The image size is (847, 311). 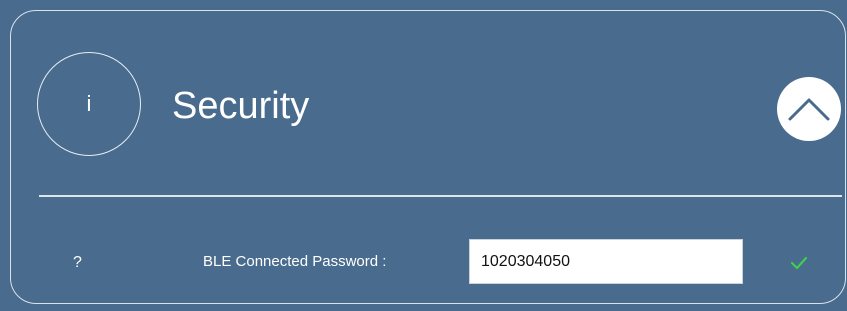 What do you see at coordinates (295, 261) in the screenshot?
I see `ble-password-label: BLE Connected Password :` at bounding box center [295, 261].